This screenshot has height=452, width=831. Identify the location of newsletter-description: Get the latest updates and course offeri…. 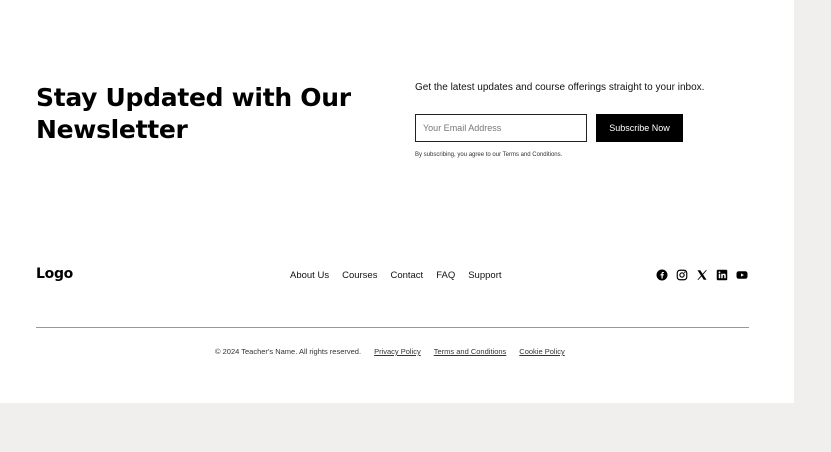
(560, 87).